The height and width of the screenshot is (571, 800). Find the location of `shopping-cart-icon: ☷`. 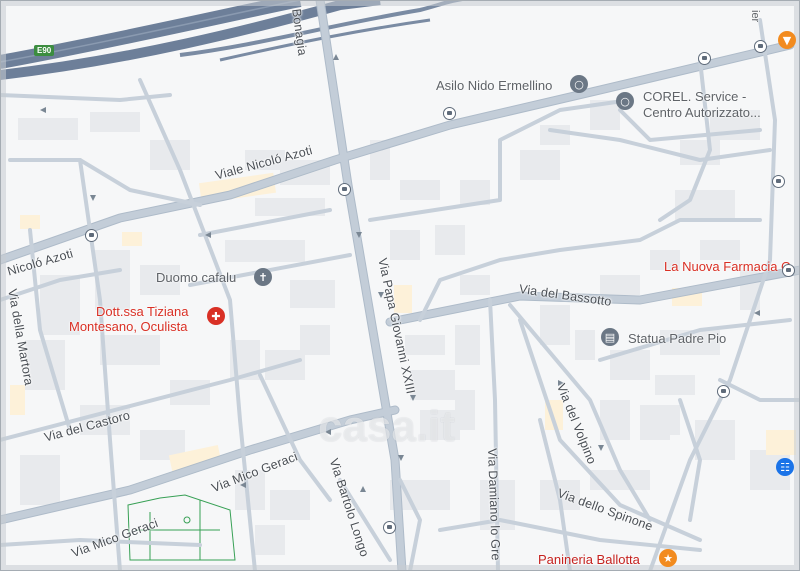

shopping-cart-icon: ☷ is located at coordinates (785, 467).